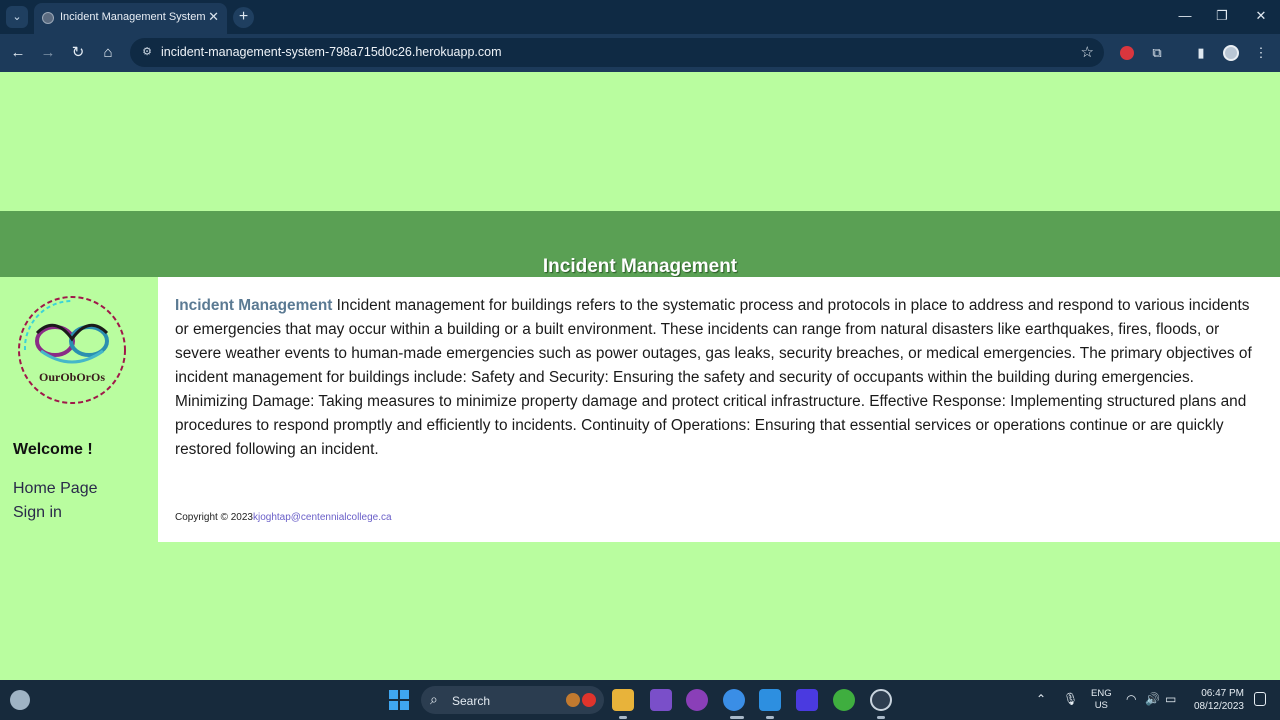 This screenshot has height=720, width=1280. Describe the element at coordinates (18, 53) in the screenshot. I see `back-arrow-icon: ←` at that location.